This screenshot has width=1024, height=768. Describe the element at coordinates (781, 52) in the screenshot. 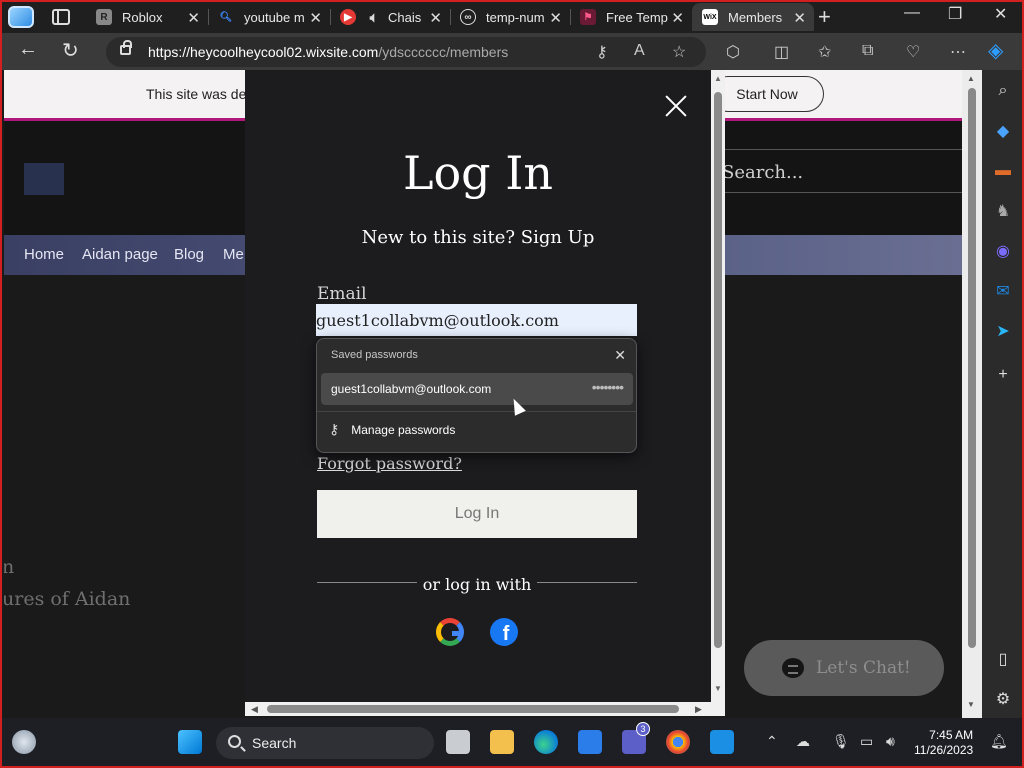

I see `split-screen-icon: ◫` at that location.